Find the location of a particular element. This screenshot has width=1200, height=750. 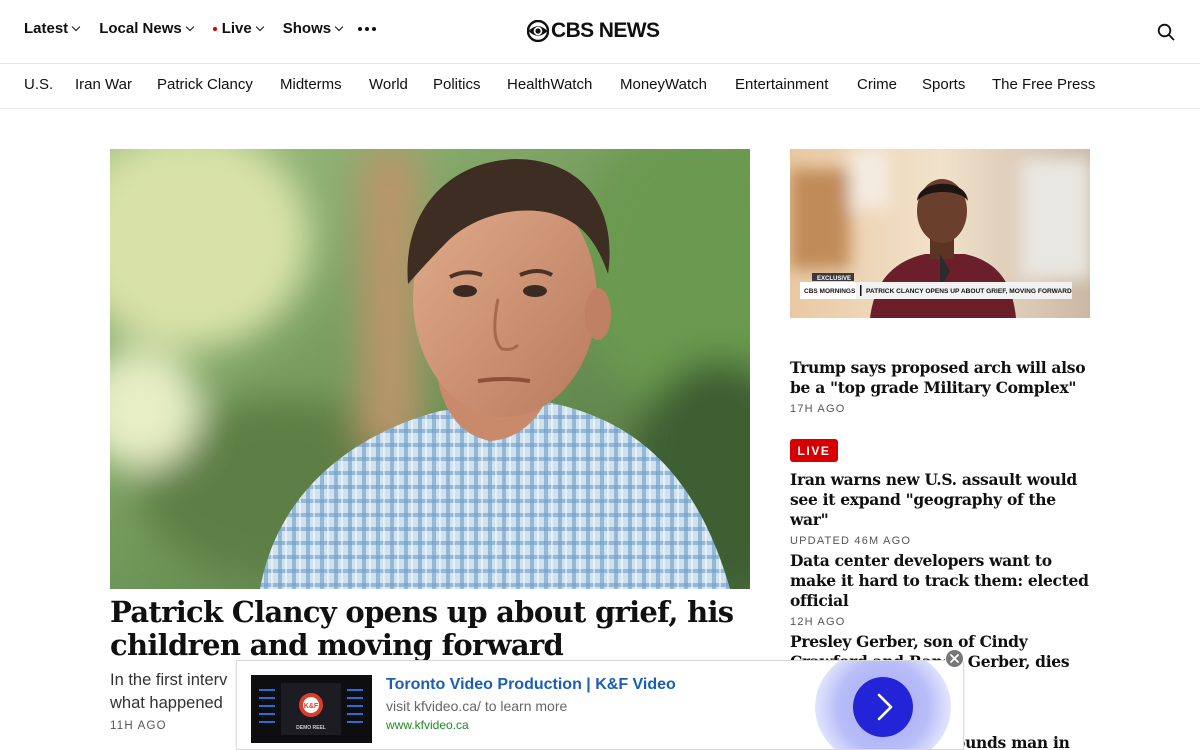

ad-title: Toronto Video Production | K&F Video is located at coordinates (531, 685).